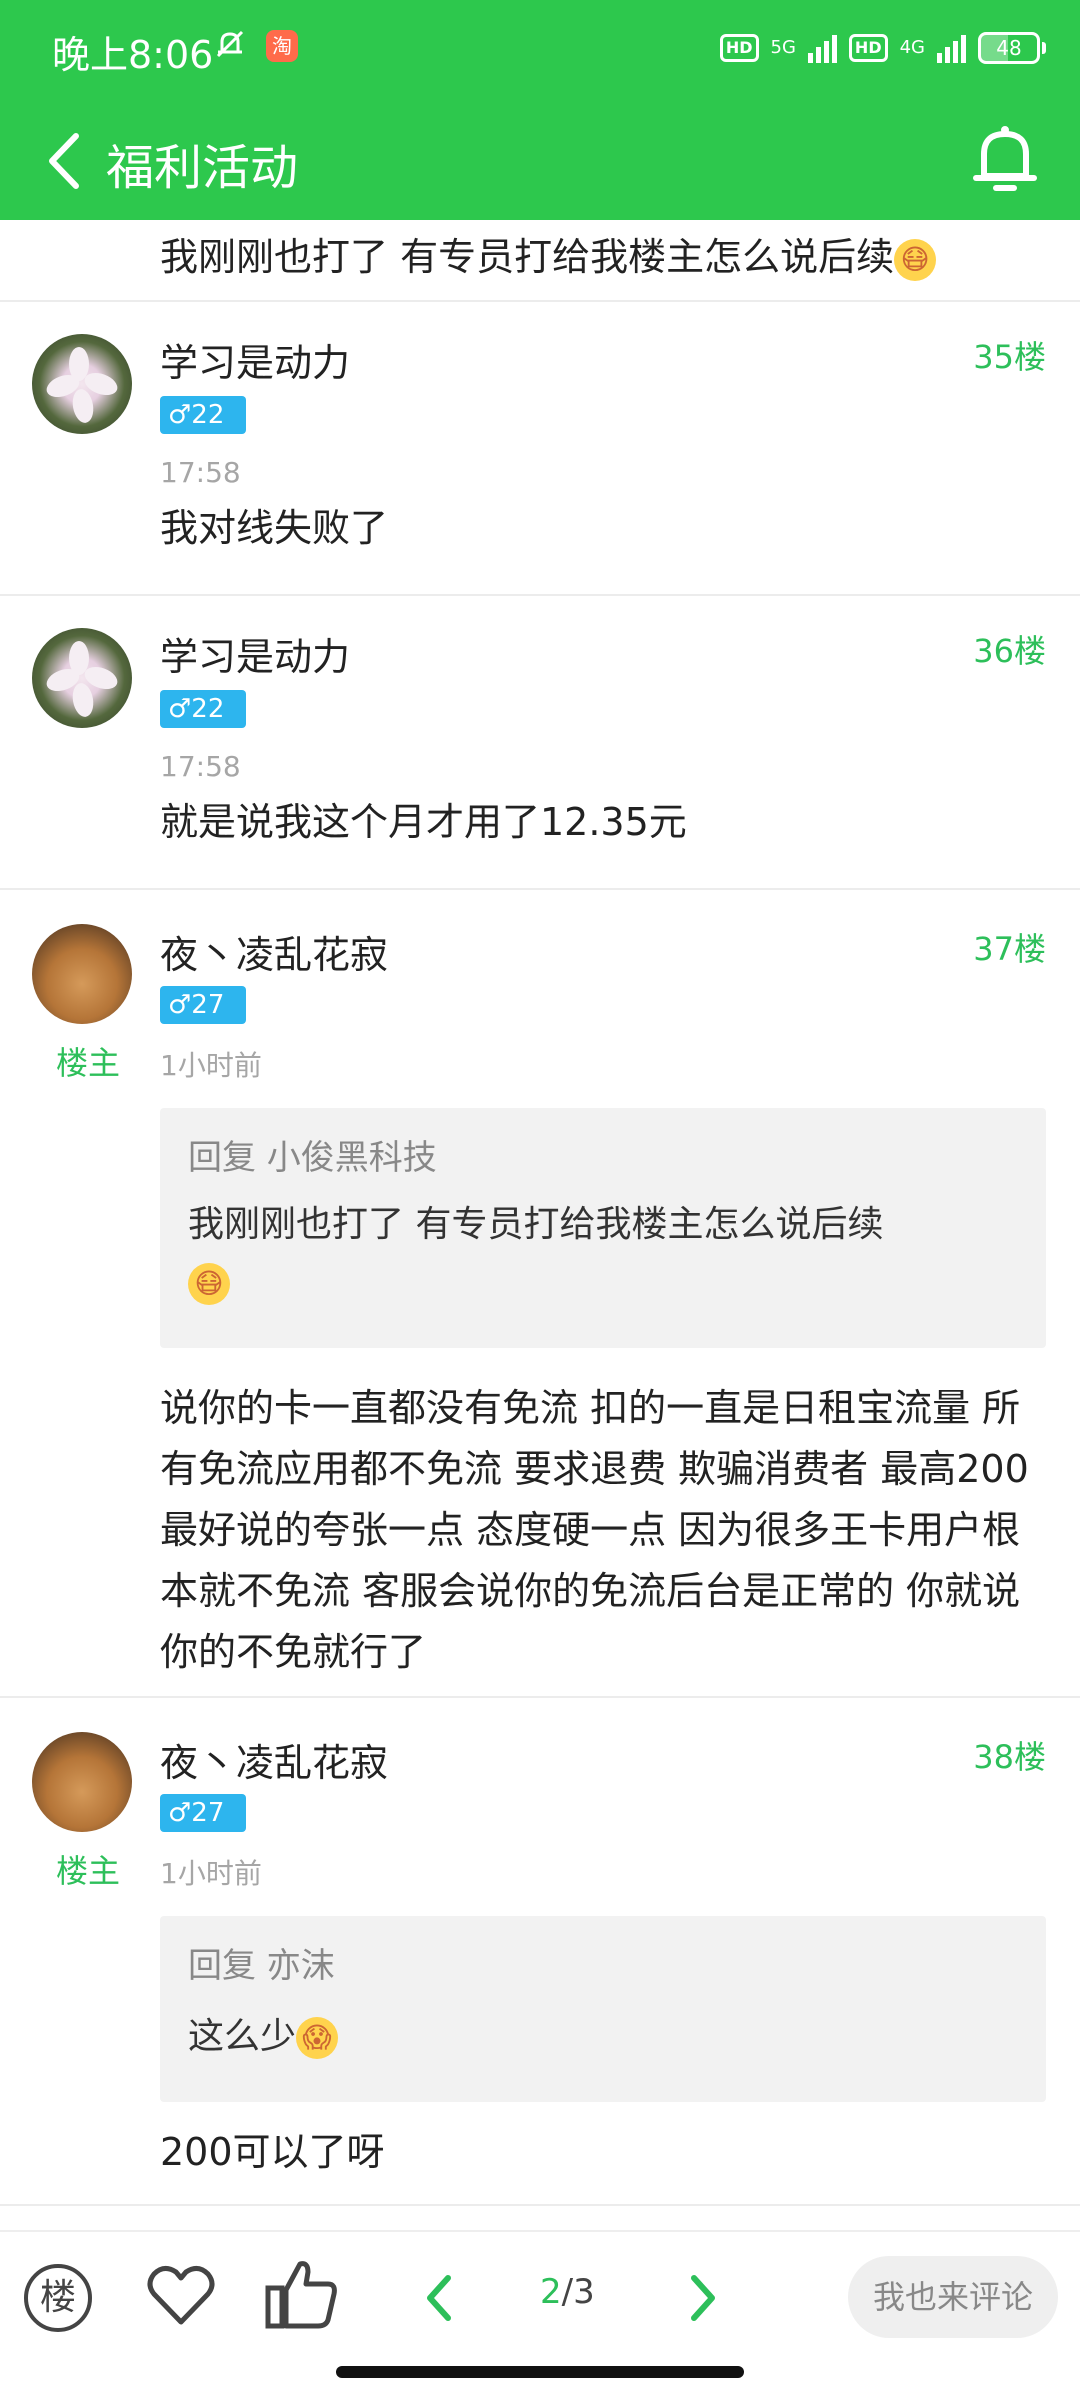 Image resolution: width=1080 pixels, height=2400 pixels. I want to click on status-indicators: HD 5G HD 4G 48, so click(882, 48).